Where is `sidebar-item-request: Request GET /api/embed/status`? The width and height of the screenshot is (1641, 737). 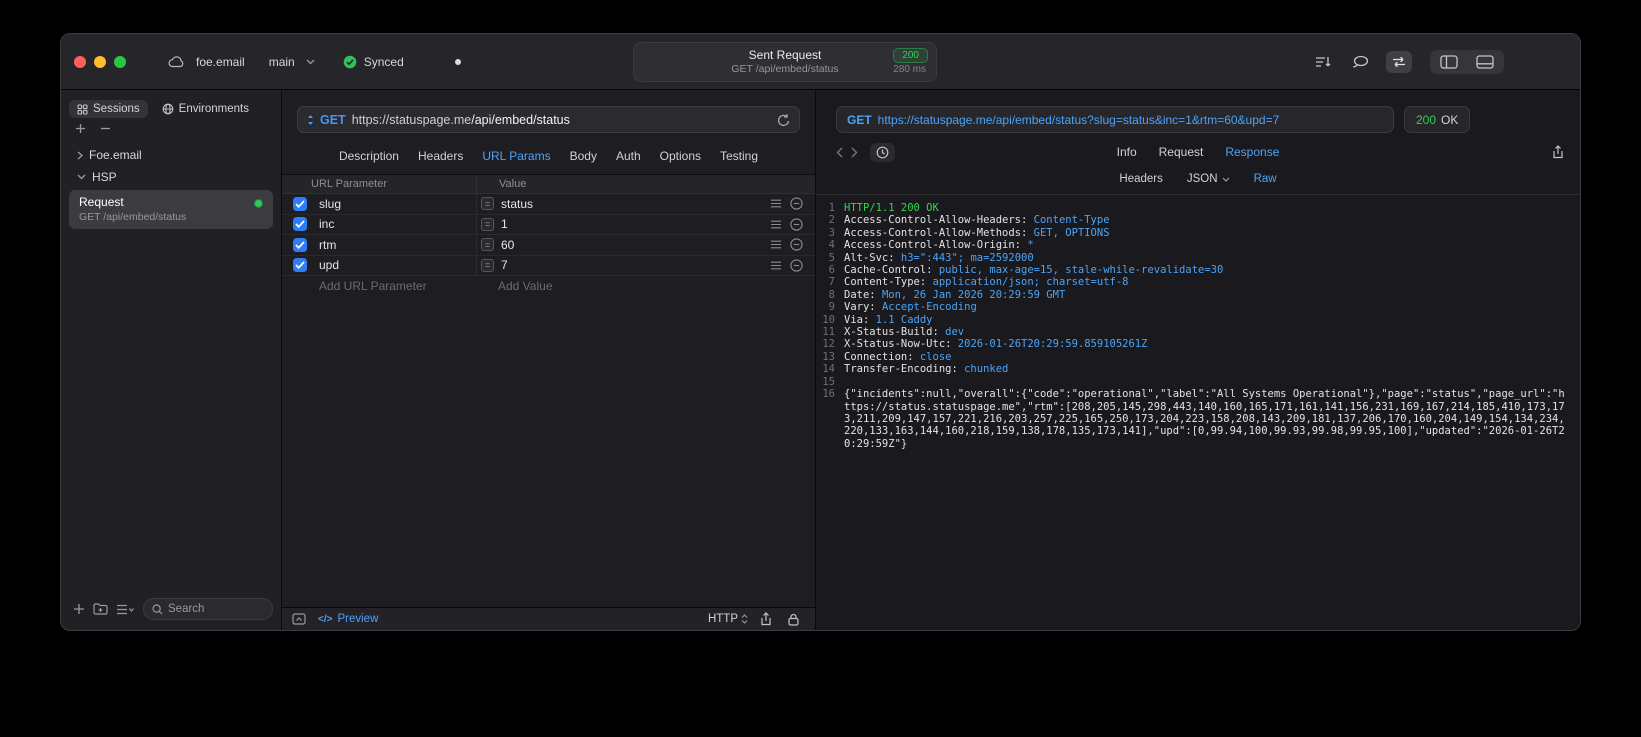
sidebar-item-request: Request GET /api/embed/status is located at coordinates (171, 209).